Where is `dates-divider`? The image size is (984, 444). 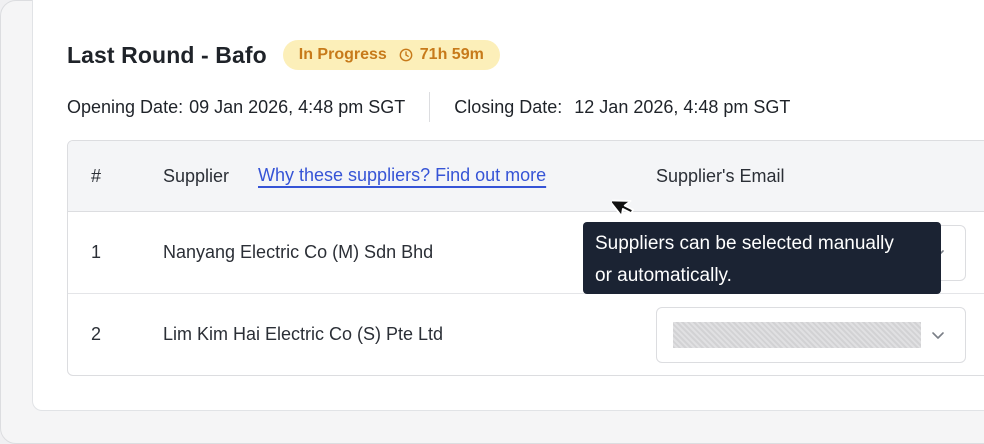 dates-divider is located at coordinates (430, 107).